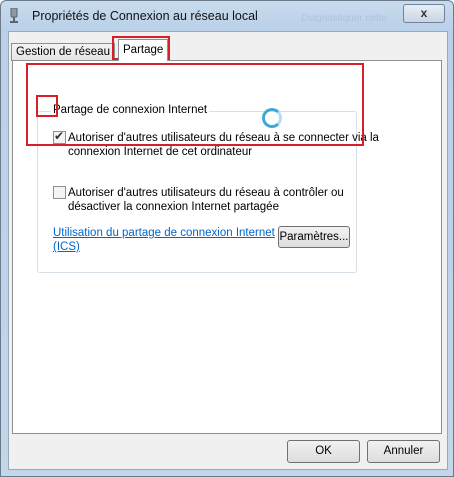 This screenshot has height=477, width=454. I want to click on tab-partage: Partage, so click(143, 50).